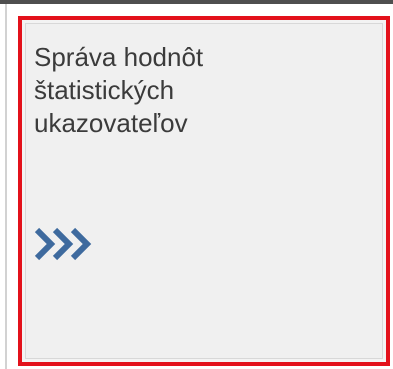 The image size is (393, 369). What do you see at coordinates (6, 186) in the screenshot?
I see `left-divider` at bounding box center [6, 186].